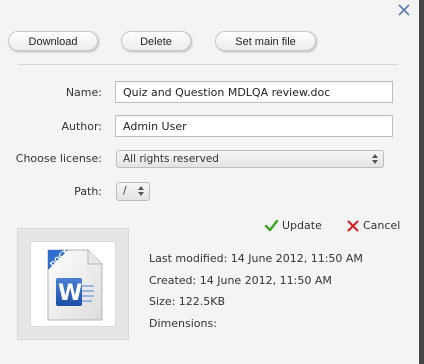 The width and height of the screenshot is (424, 364). Describe the element at coordinates (81, 126) in the screenshot. I see `author-label: Author:` at that location.